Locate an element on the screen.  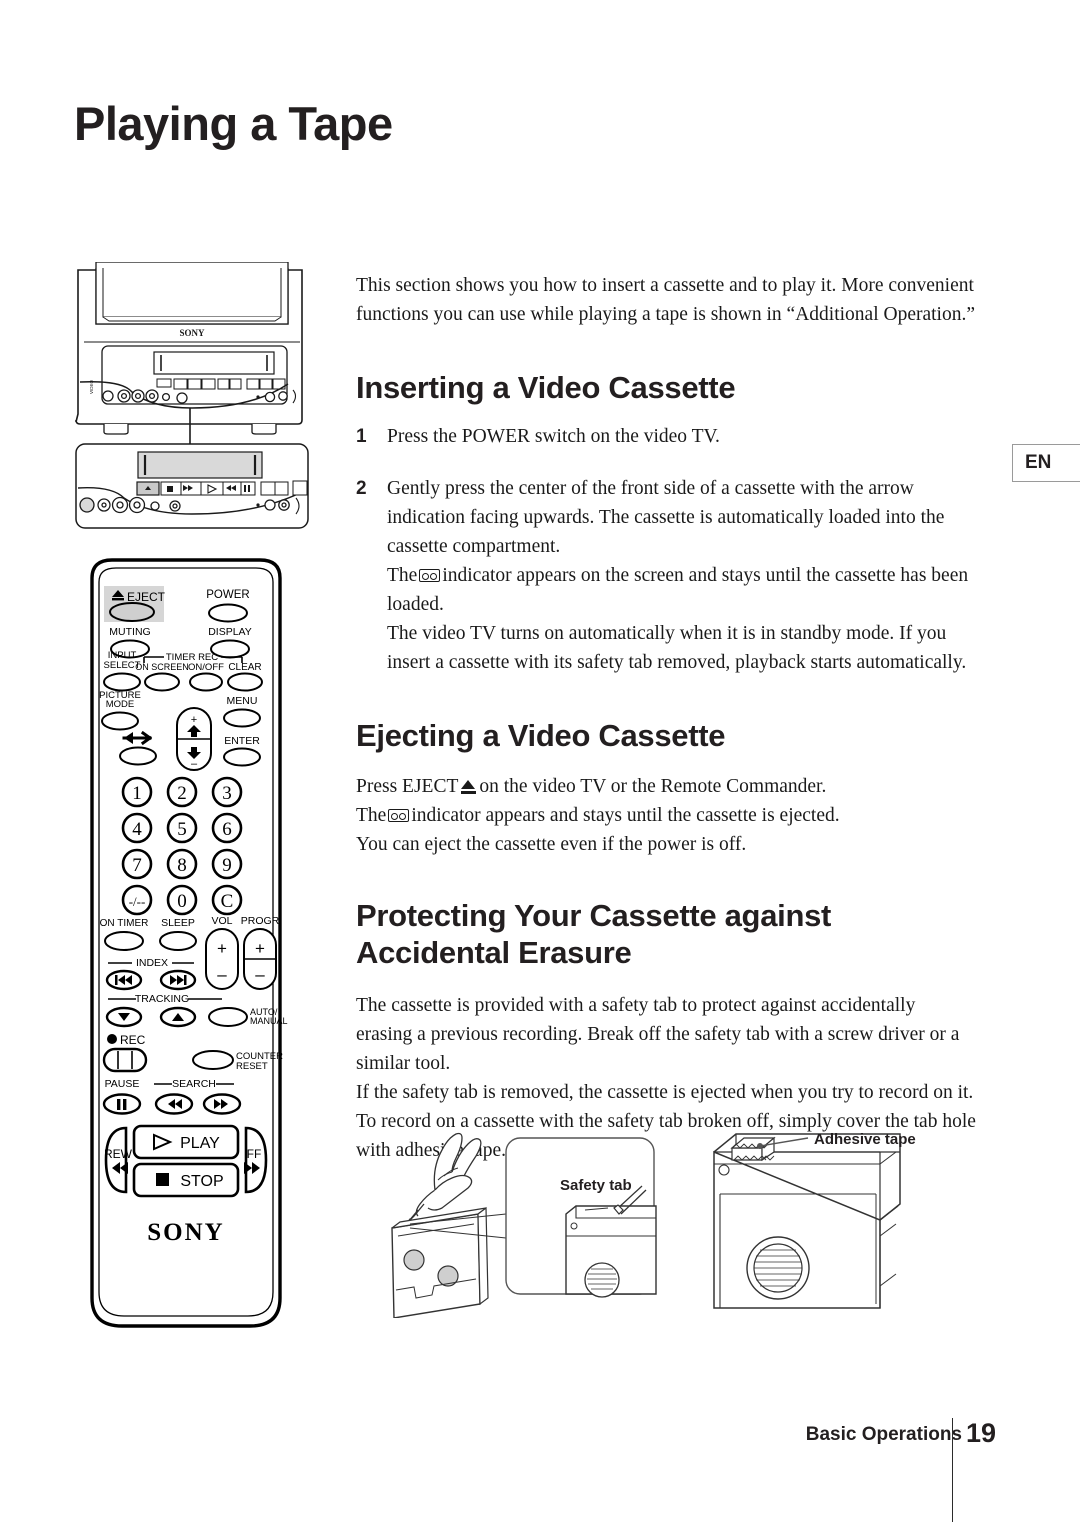
heading-ejecting-a-video-cassette: Ejecting a Video Cassette is located at coordinates (541, 735).